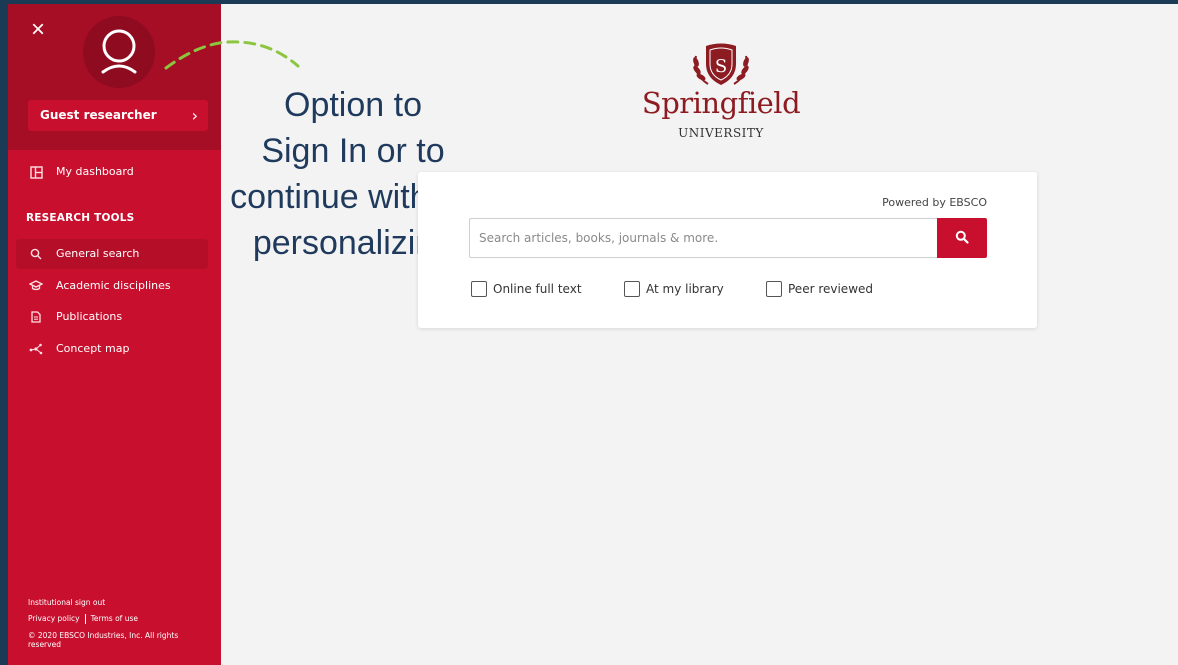 This screenshot has height=665, width=1178. I want to click on dashed-arrow, so click(232, 55).